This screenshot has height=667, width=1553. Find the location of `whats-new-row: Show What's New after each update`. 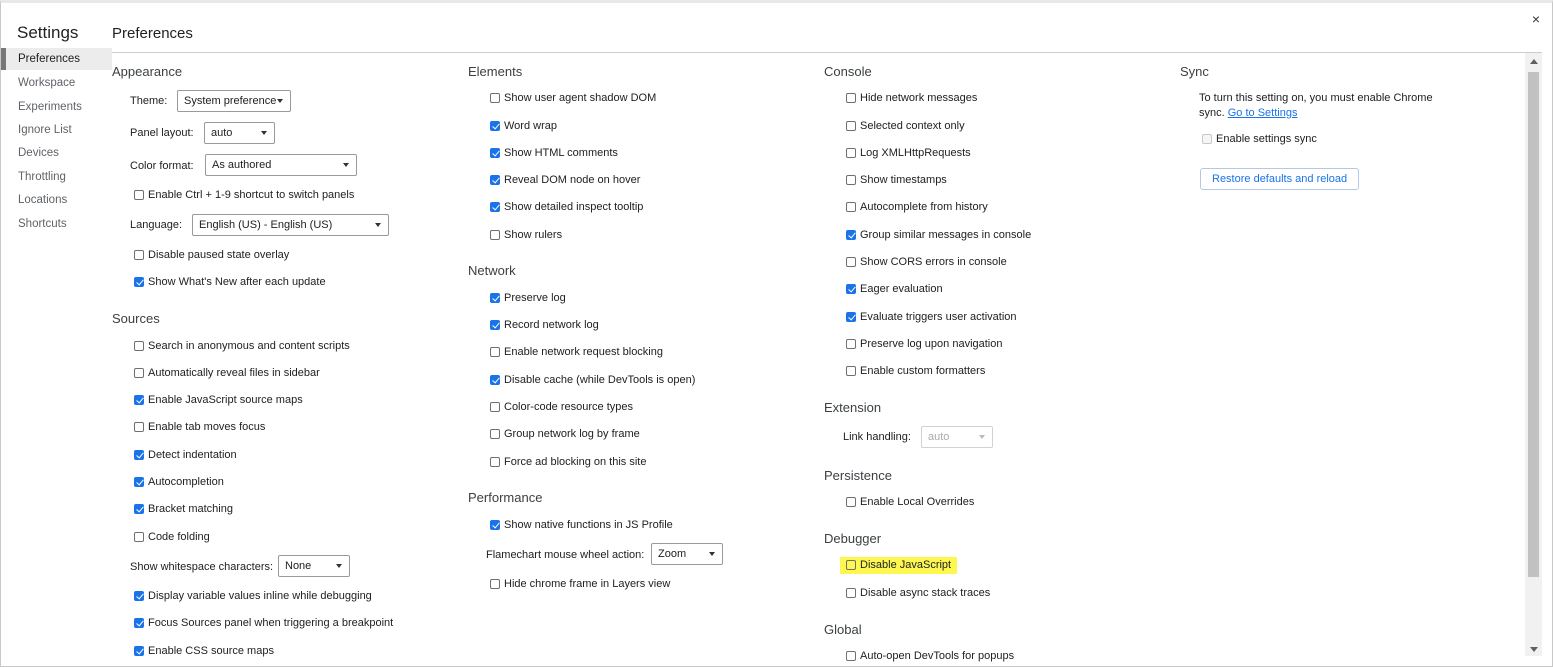

whats-new-row: Show What's New after each update is located at coordinates (230, 282).